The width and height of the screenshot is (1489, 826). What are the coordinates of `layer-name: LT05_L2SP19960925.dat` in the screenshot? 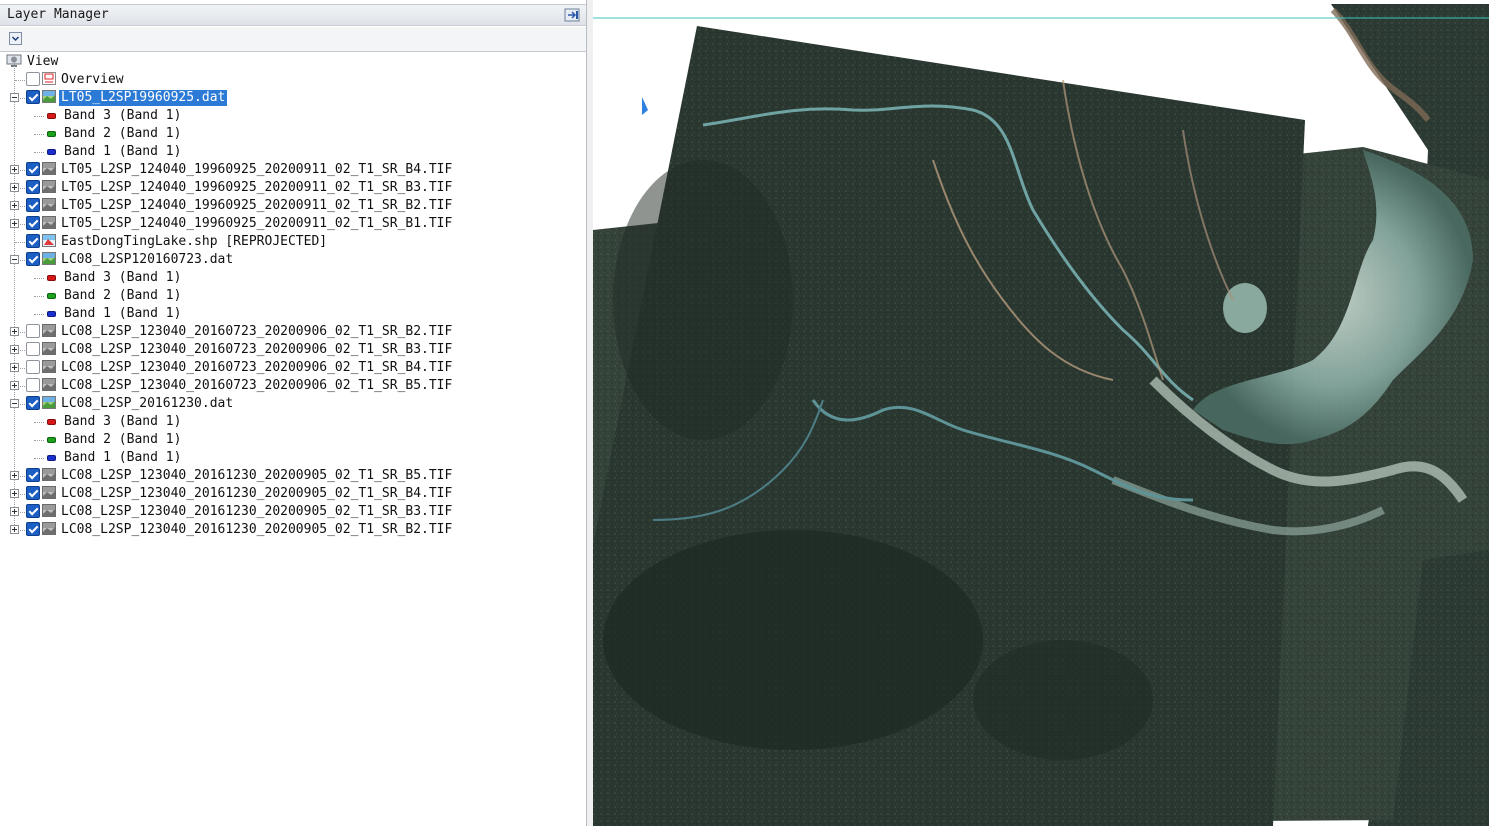 It's located at (143, 98).